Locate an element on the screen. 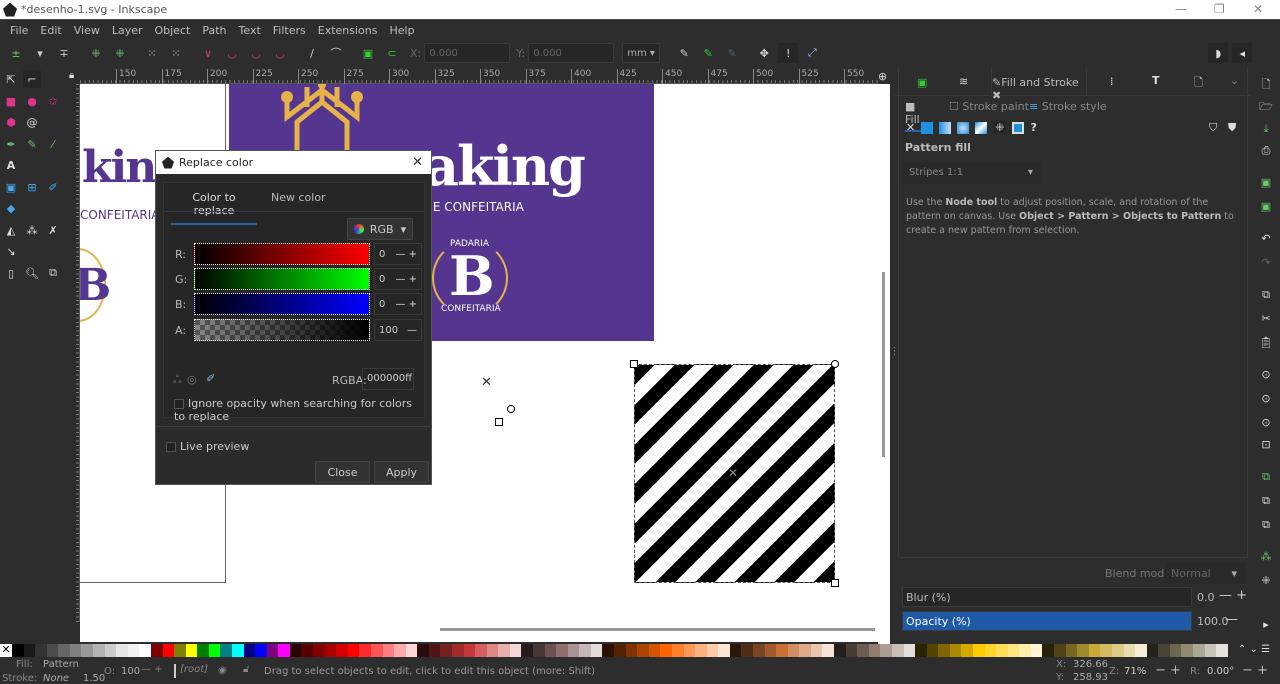  opacity-slider: Opacity (%) is located at coordinates (1047, 621).